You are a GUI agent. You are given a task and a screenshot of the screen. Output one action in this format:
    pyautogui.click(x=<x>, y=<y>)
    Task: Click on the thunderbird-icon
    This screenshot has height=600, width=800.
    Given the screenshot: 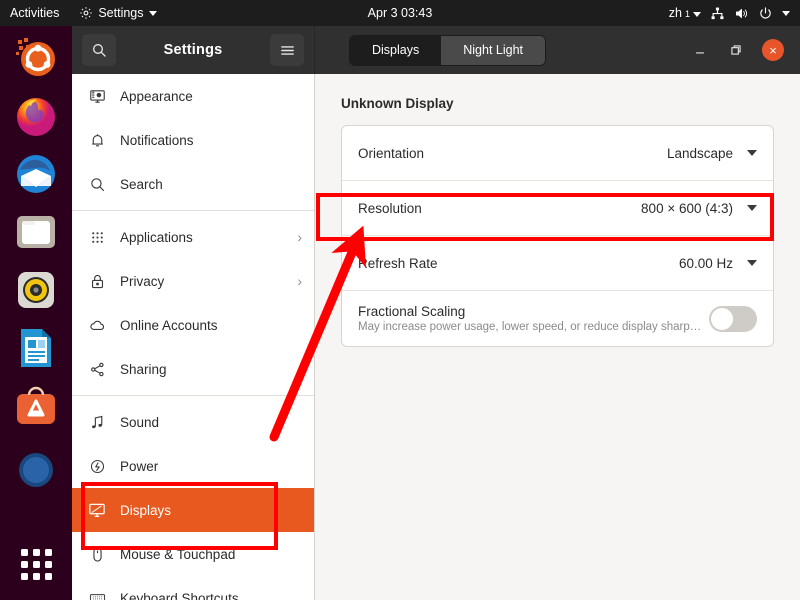 What is the action you would take?
    pyautogui.click(x=36, y=174)
    